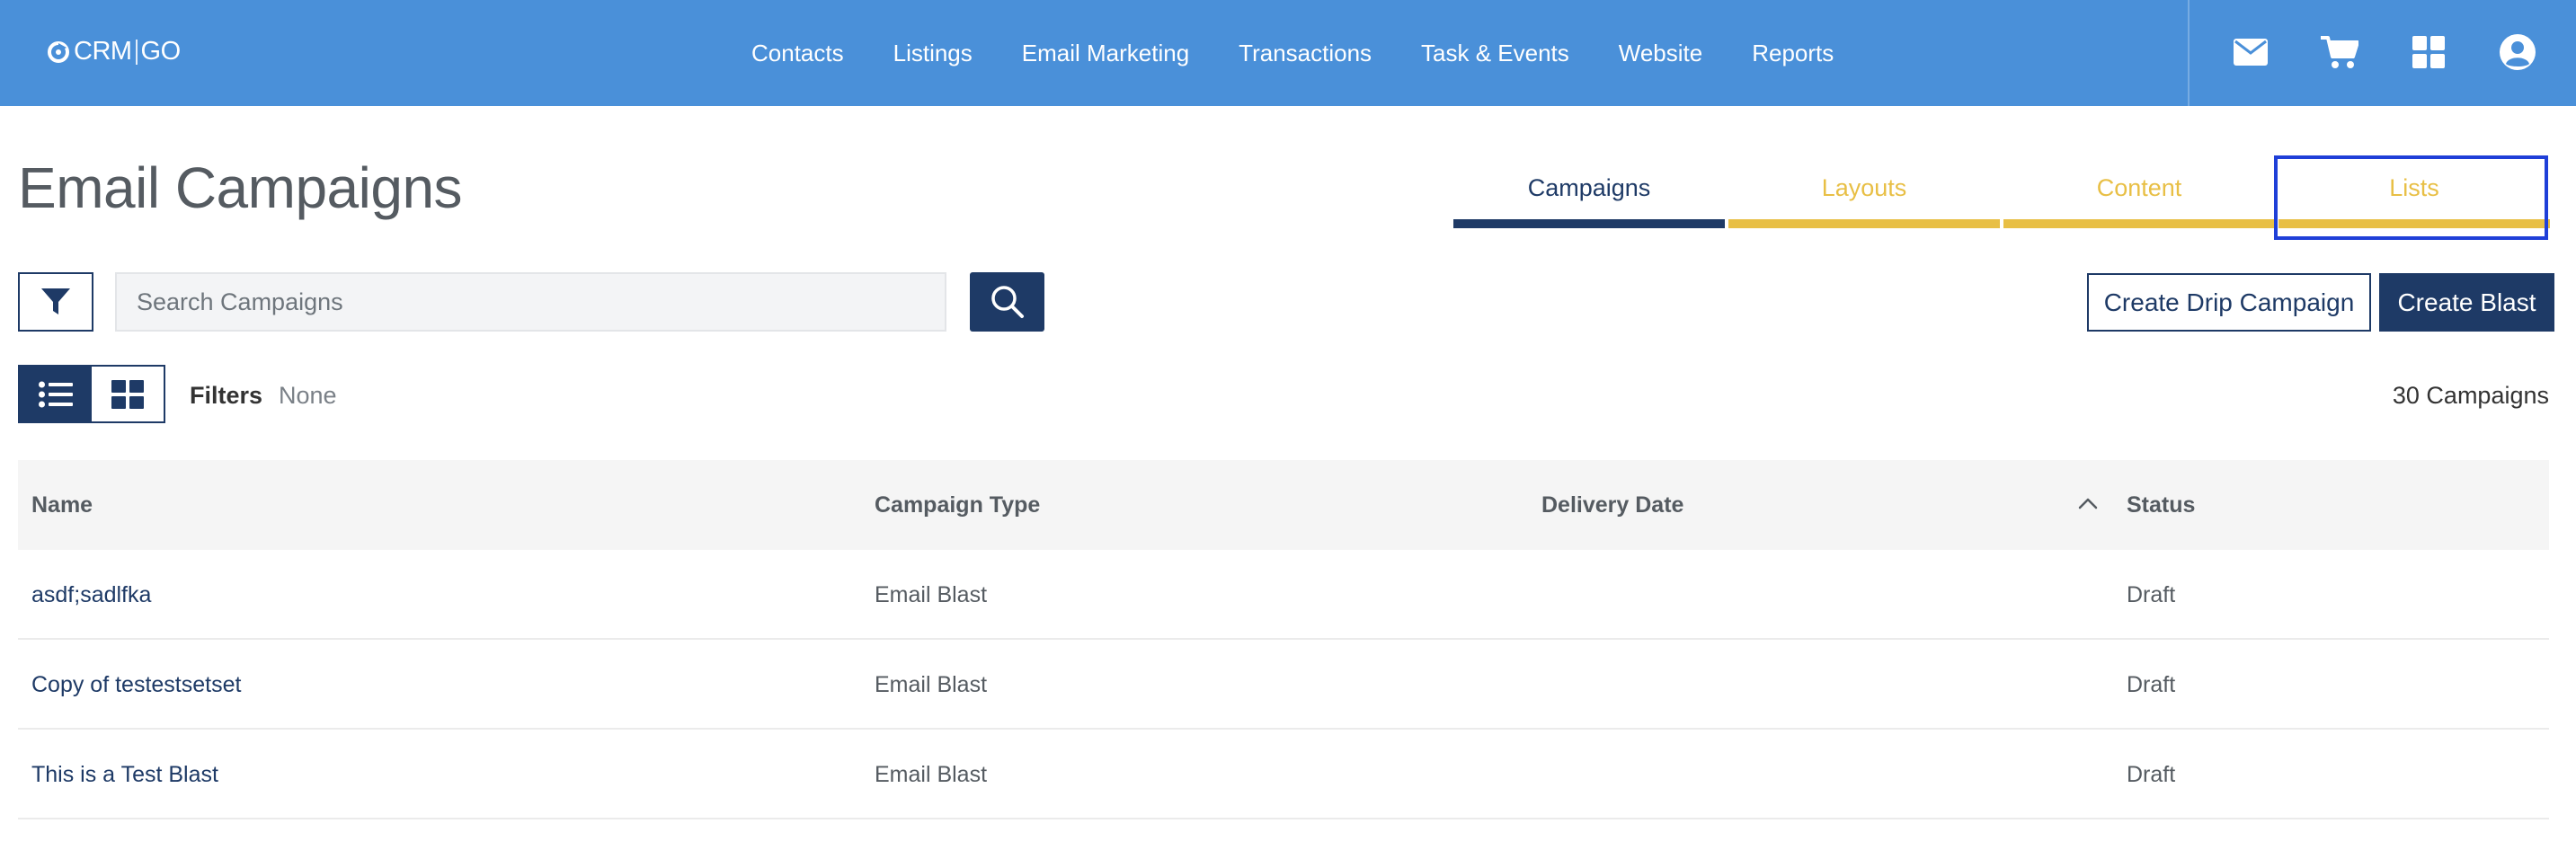  What do you see at coordinates (1105, 53) in the screenshot?
I see `nav-email-marketing: Email Marketing` at bounding box center [1105, 53].